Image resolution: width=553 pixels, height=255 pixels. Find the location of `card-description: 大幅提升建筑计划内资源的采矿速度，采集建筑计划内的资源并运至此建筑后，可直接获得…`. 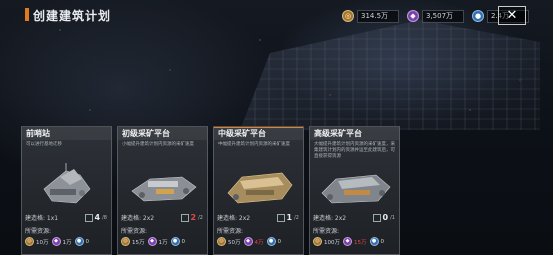

card-description: 大幅提升建筑计划内资源的采矿速度，采集建筑计划内的资源并运至此建筑后，可直接获得… is located at coordinates (354, 150).